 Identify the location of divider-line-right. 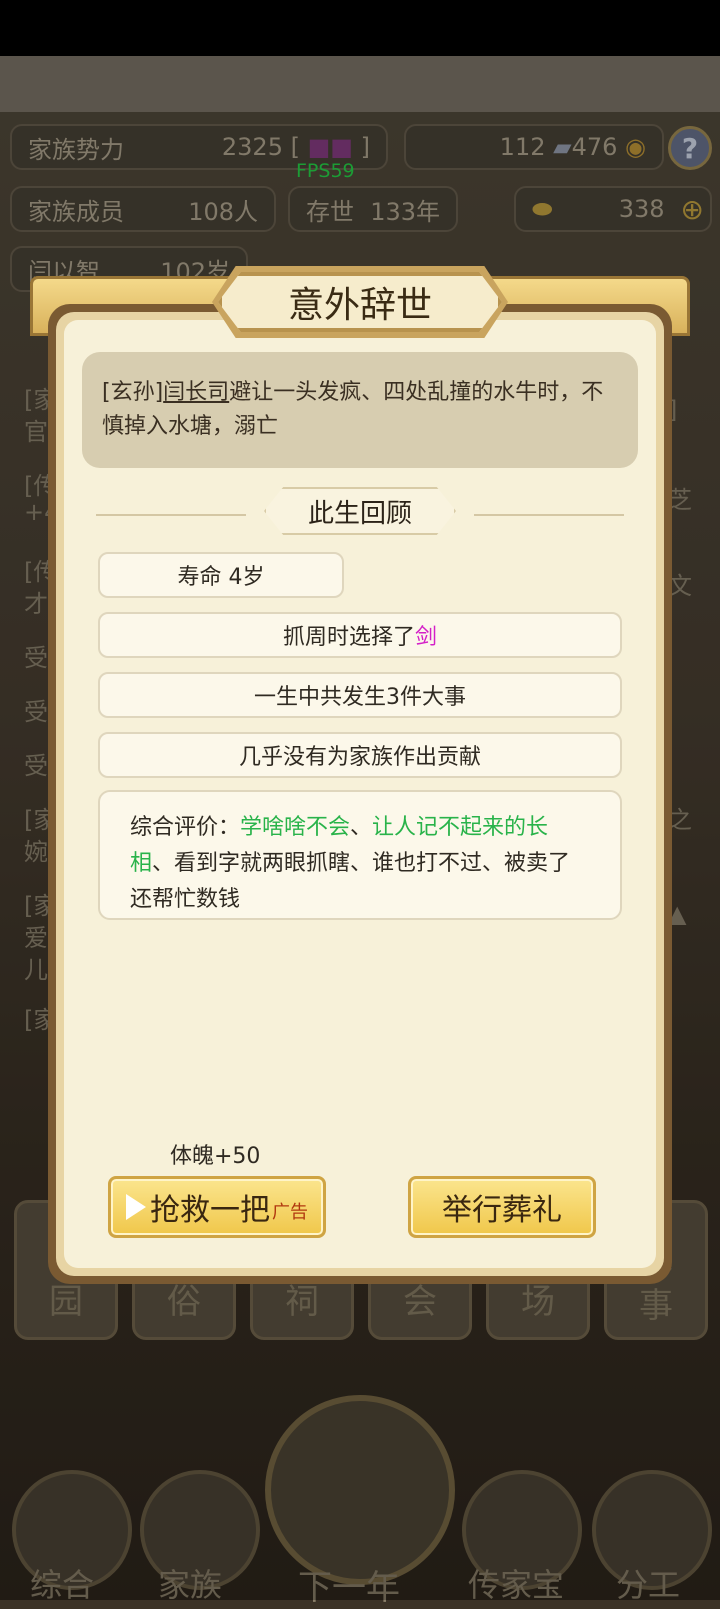
(549, 515).